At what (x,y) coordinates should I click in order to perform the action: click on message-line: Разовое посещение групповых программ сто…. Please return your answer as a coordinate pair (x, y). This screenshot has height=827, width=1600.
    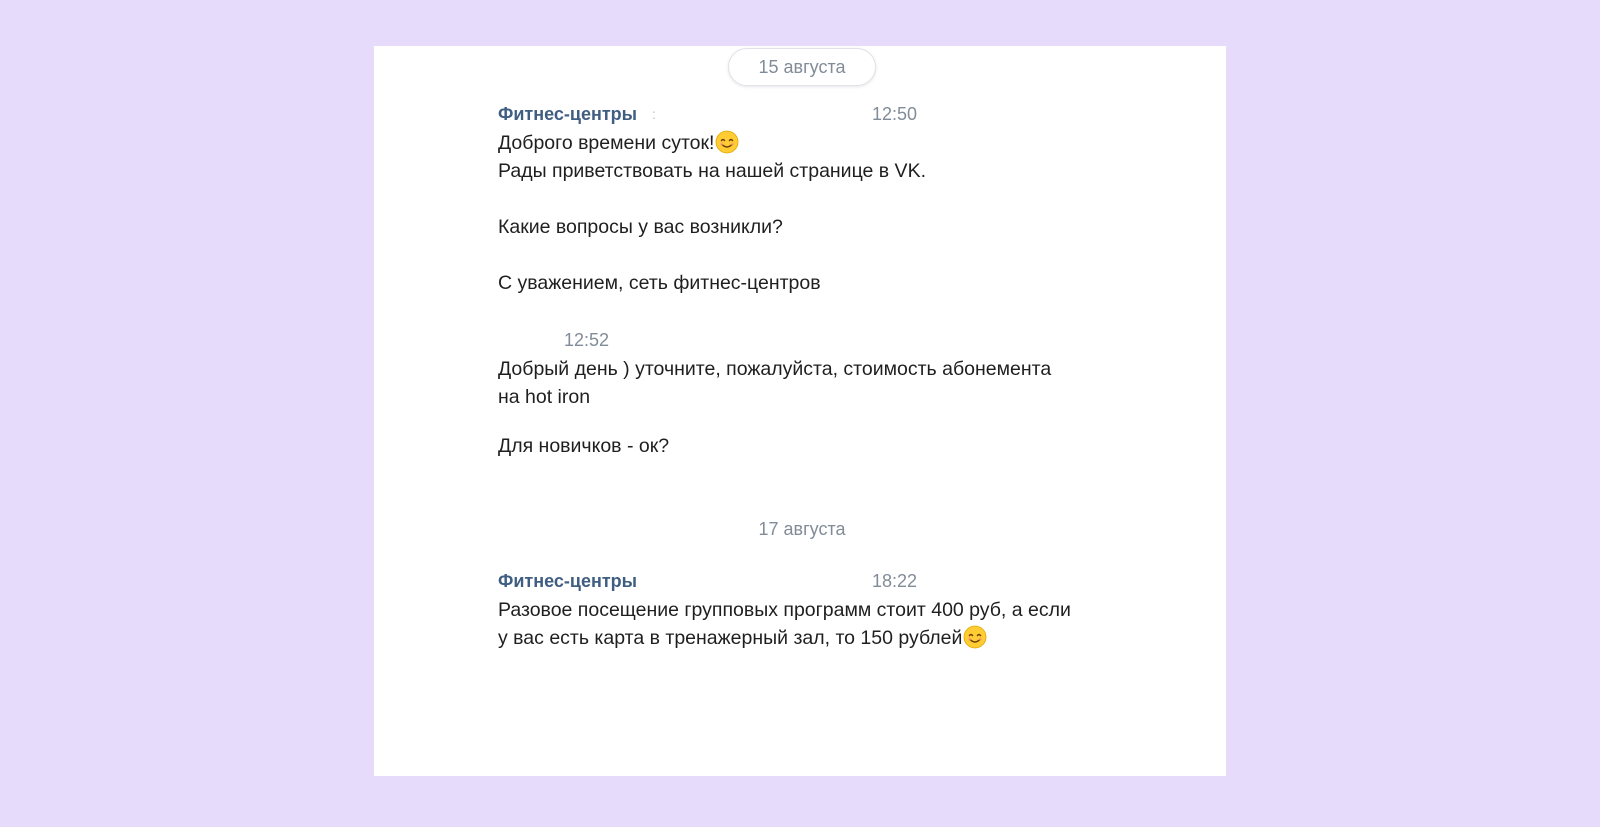
    Looking at the image, I should click on (784, 610).